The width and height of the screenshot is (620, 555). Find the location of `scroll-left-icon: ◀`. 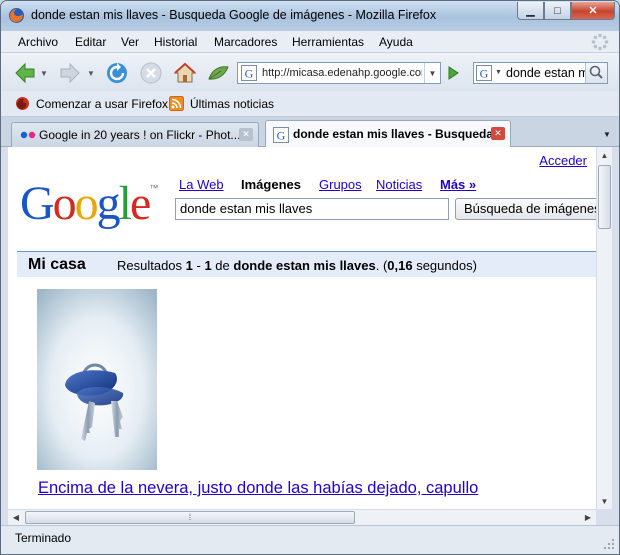

scroll-left-icon: ◀ is located at coordinates (16, 517).